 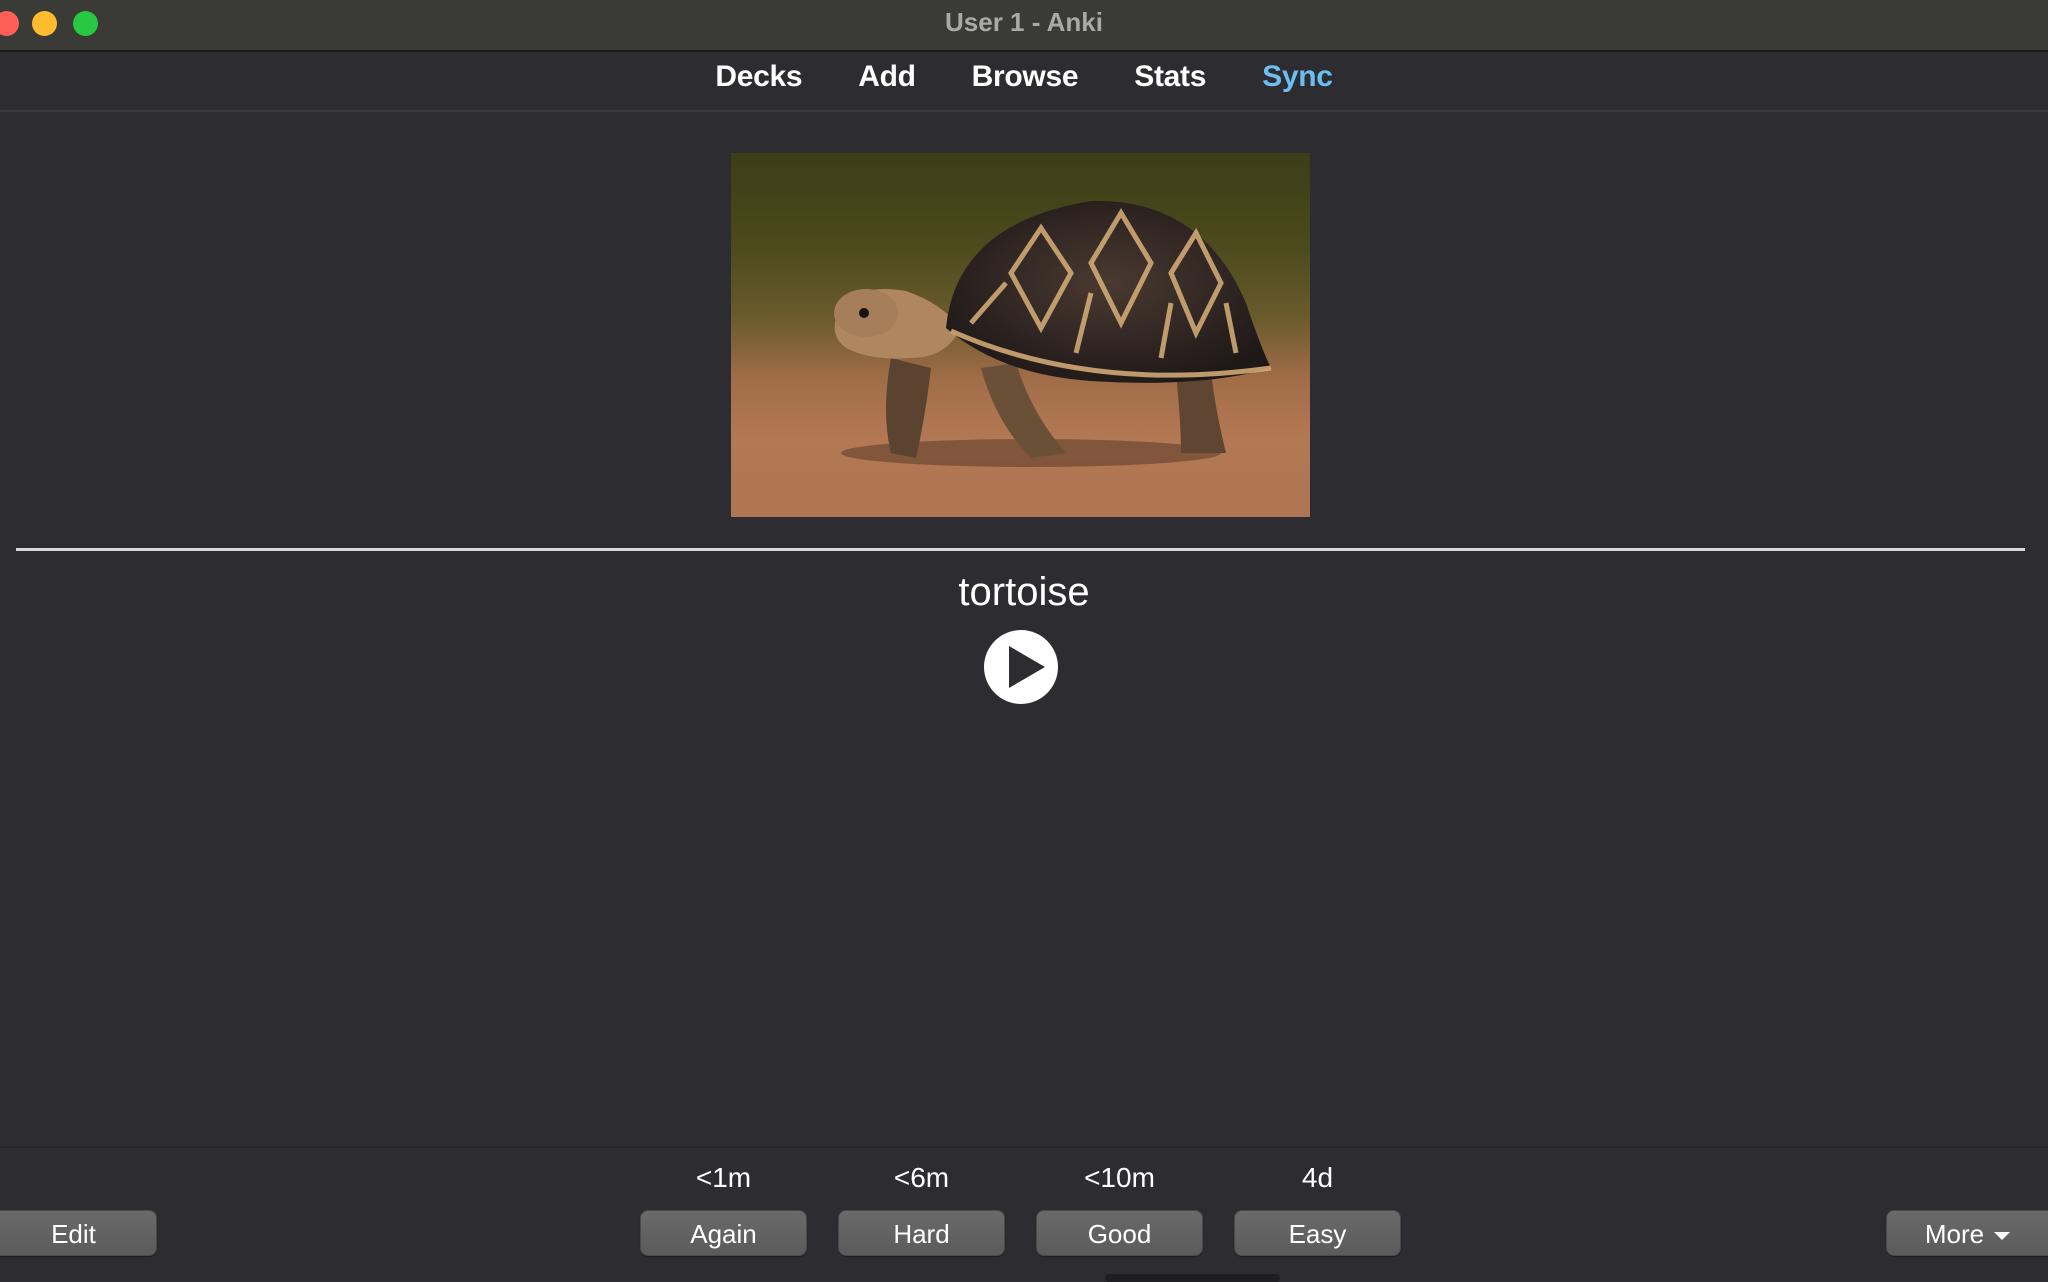 What do you see at coordinates (1119, 1177) in the screenshot?
I see `good-interval: <10m` at bounding box center [1119, 1177].